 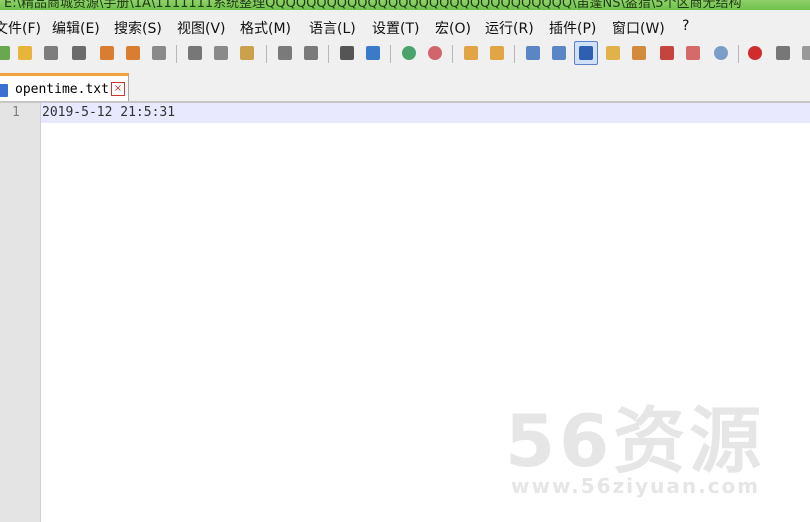 What do you see at coordinates (635, 441) in the screenshot?
I see `watermark-logo: 56资源` at bounding box center [635, 441].